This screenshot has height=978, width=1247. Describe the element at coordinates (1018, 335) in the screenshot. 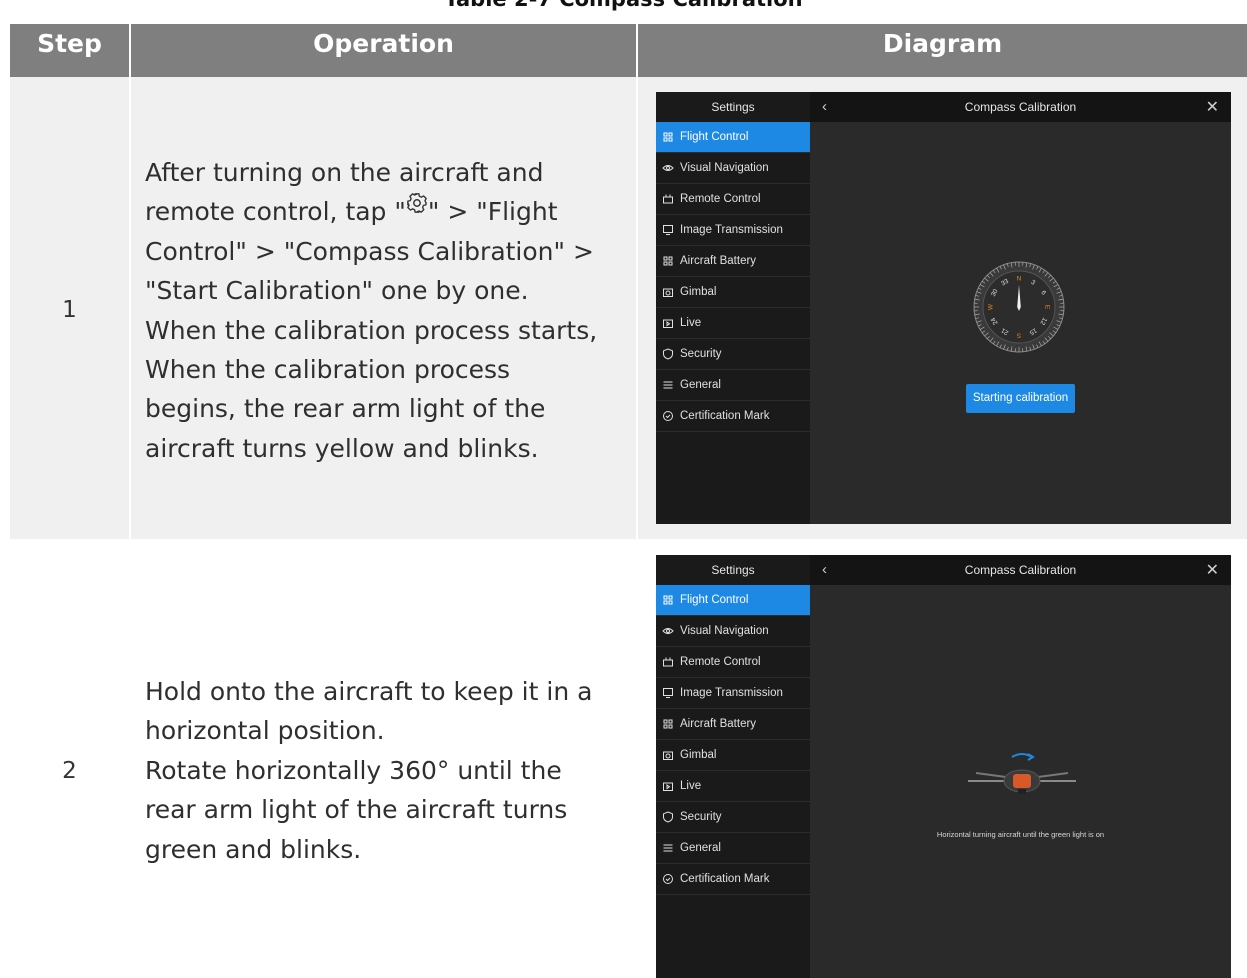

I see `compass-label: S` at that location.